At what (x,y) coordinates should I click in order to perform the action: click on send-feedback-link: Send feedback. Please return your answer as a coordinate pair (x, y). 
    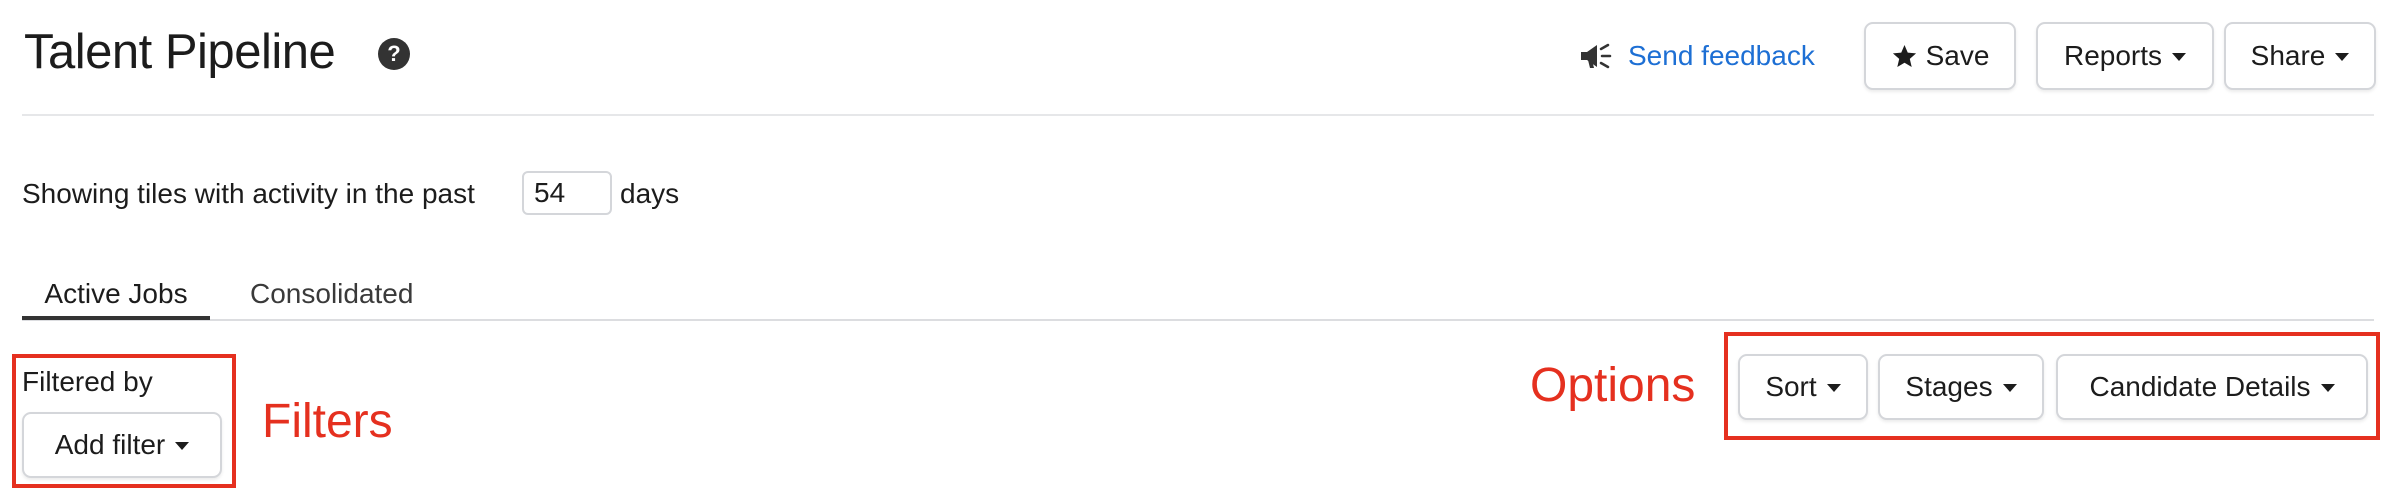
    Looking at the image, I should click on (1721, 56).